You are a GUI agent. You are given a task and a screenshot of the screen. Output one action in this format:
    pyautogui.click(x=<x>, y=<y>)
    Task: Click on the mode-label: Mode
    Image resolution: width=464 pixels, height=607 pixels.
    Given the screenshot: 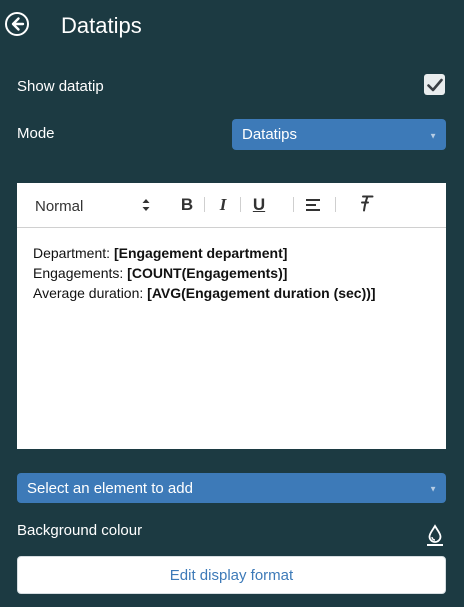 What is the action you would take?
    pyautogui.click(x=36, y=133)
    